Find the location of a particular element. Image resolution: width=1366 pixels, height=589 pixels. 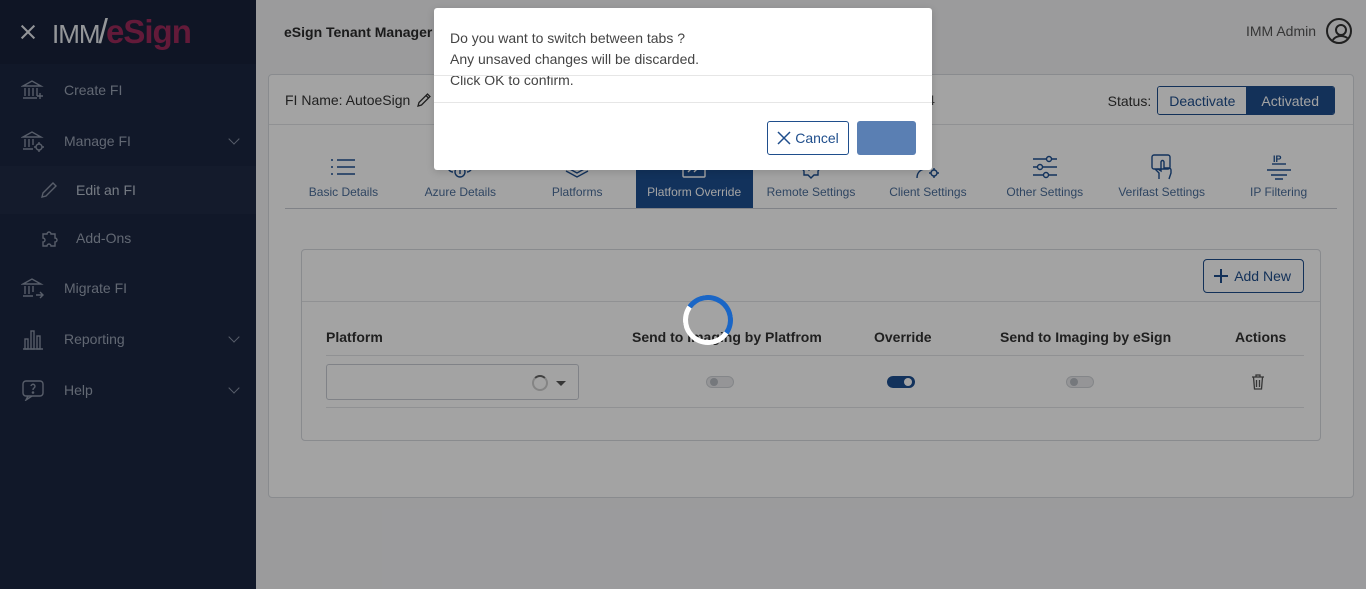

ok-button is located at coordinates (886, 138).